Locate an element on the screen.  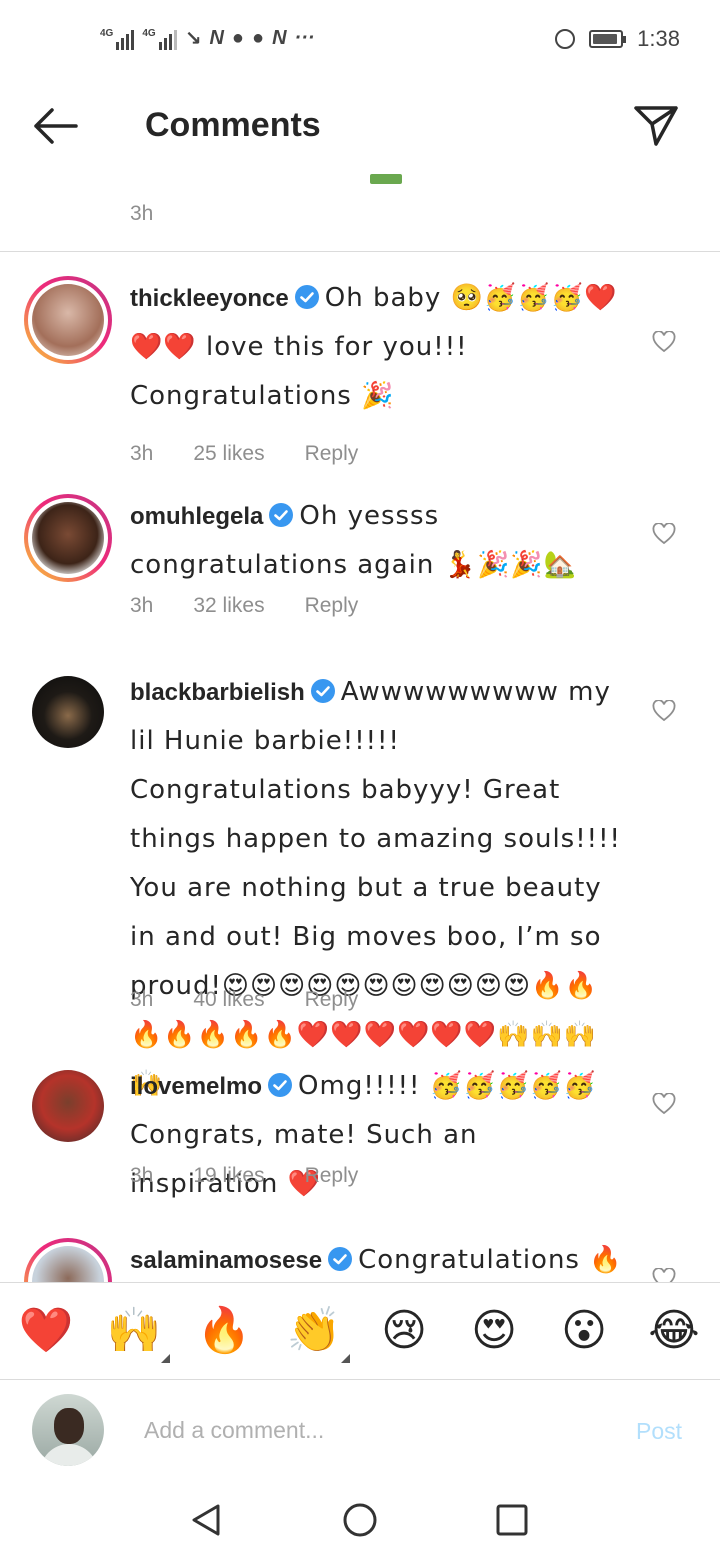
header: Comments is located at coordinates (360, 127).